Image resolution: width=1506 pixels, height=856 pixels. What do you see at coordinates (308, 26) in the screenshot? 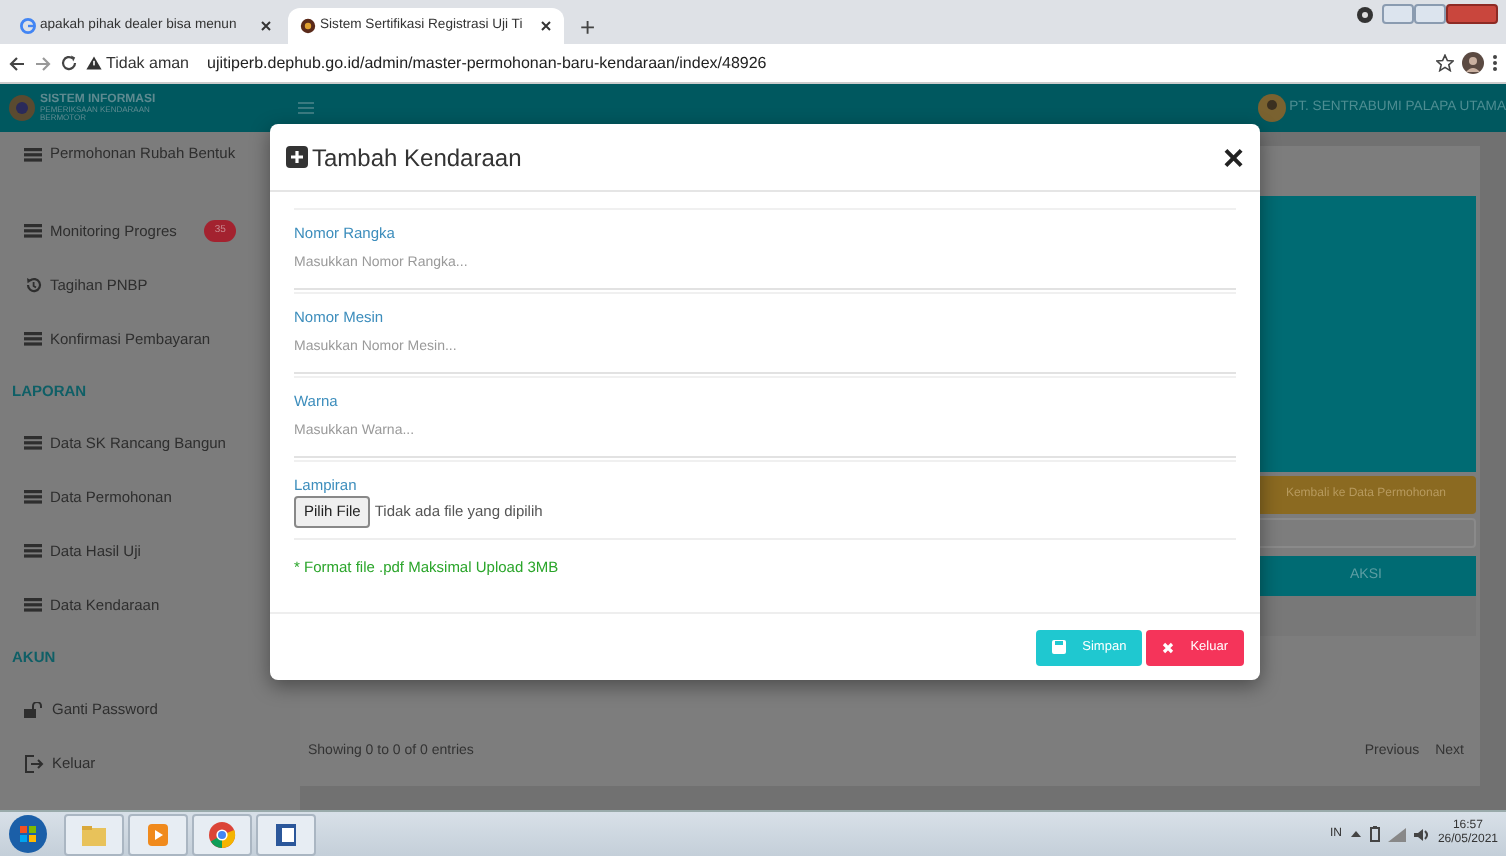
I see `site-emblem-icon` at bounding box center [308, 26].